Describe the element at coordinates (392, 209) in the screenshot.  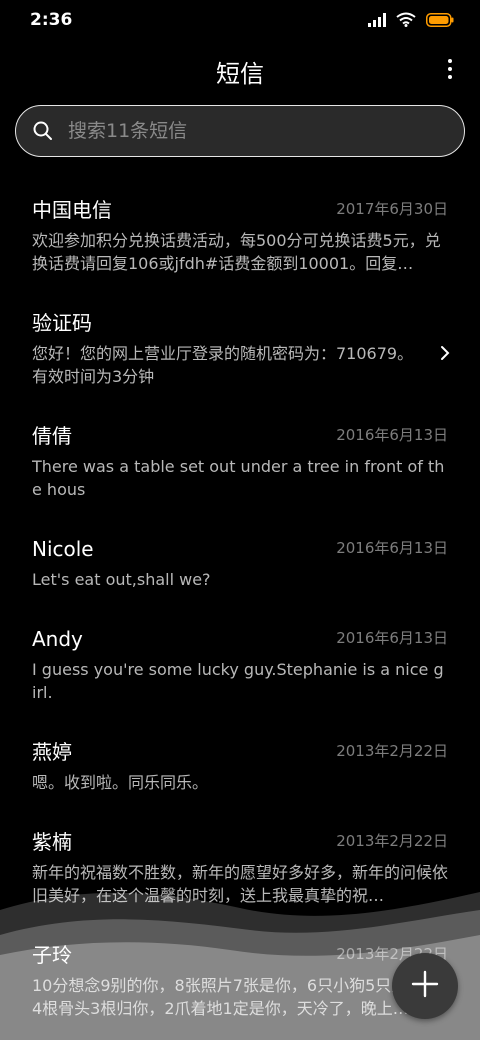
I see `message-date: 2017年6月30日` at that location.